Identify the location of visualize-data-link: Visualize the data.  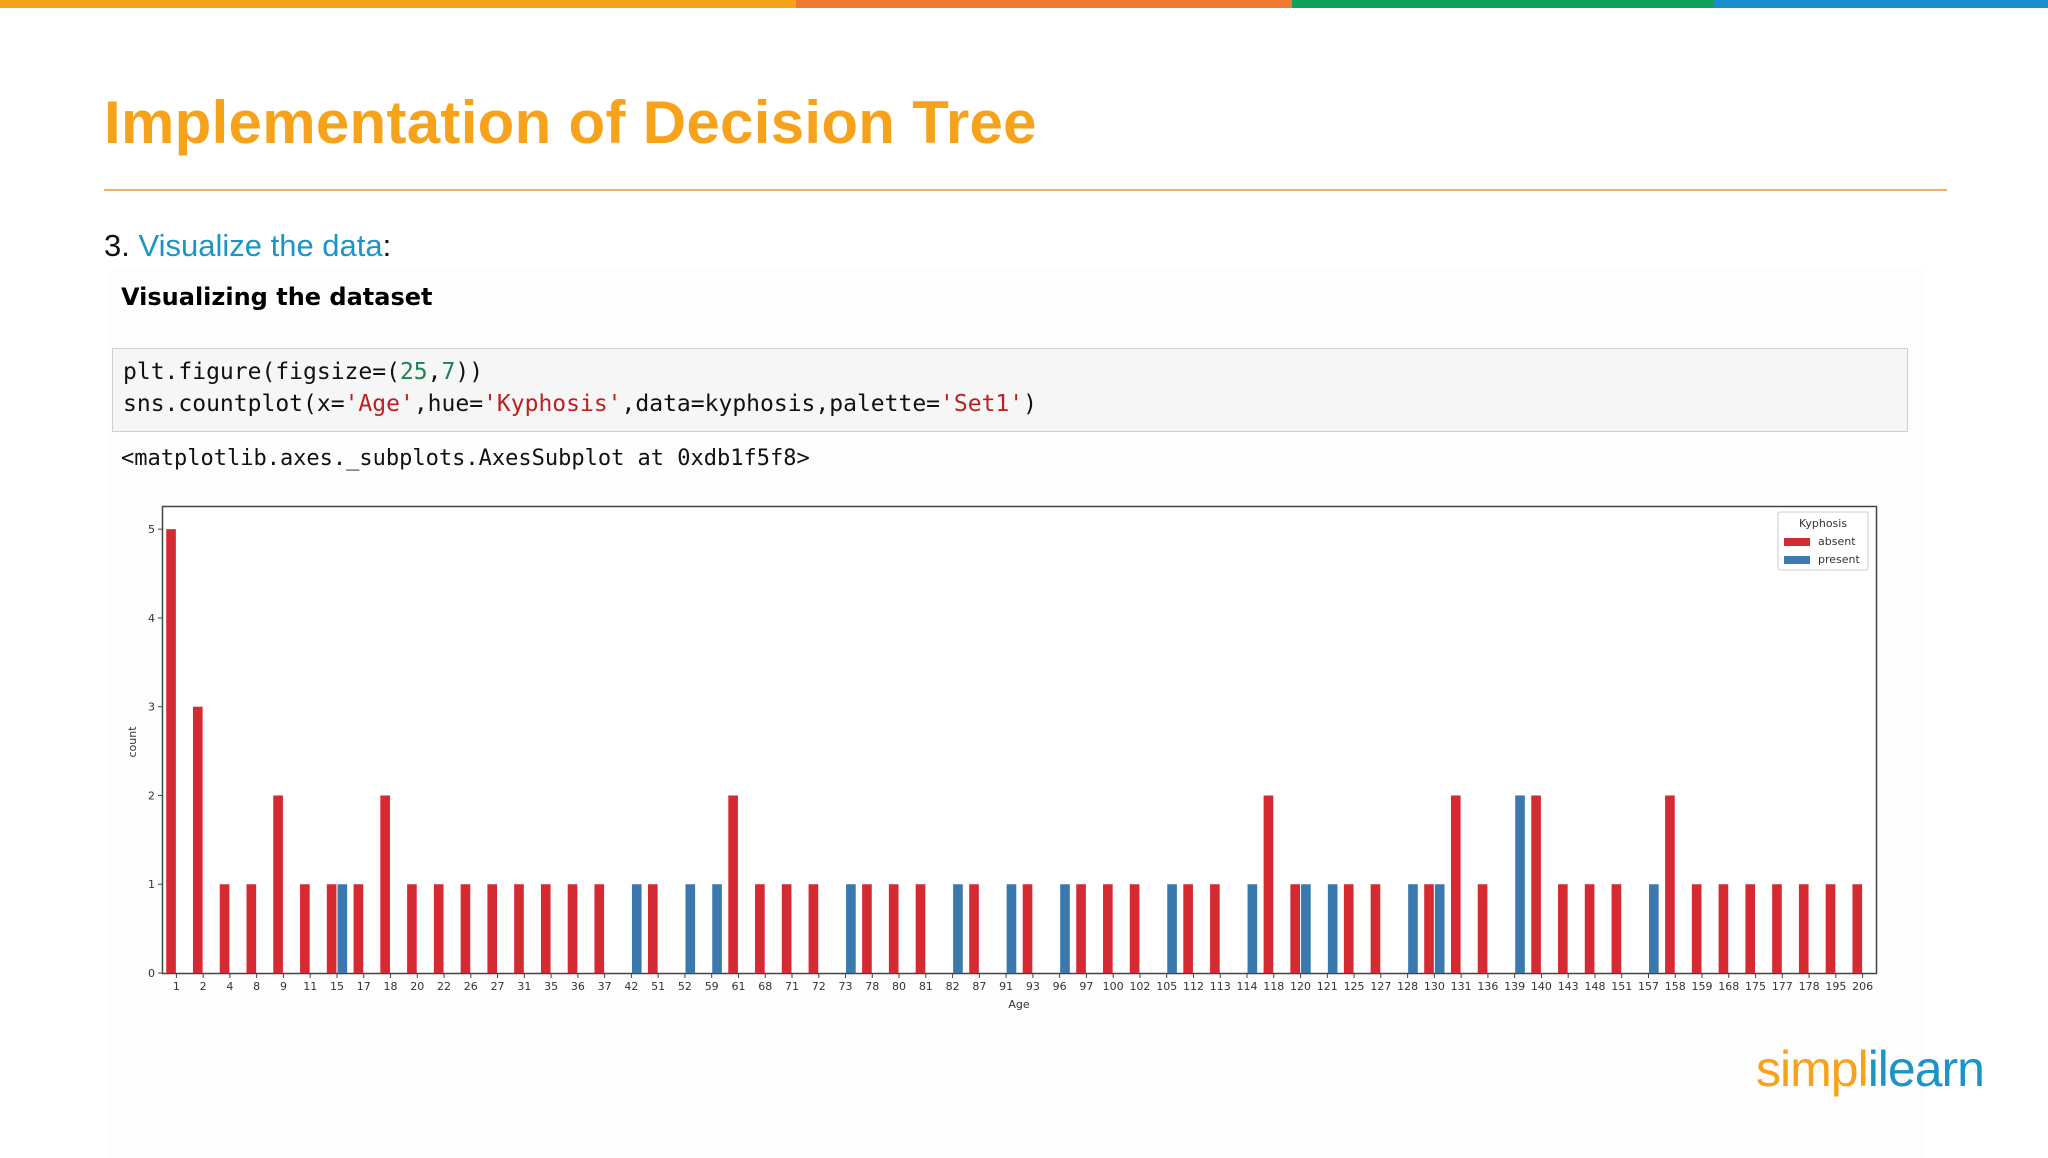
(260, 245).